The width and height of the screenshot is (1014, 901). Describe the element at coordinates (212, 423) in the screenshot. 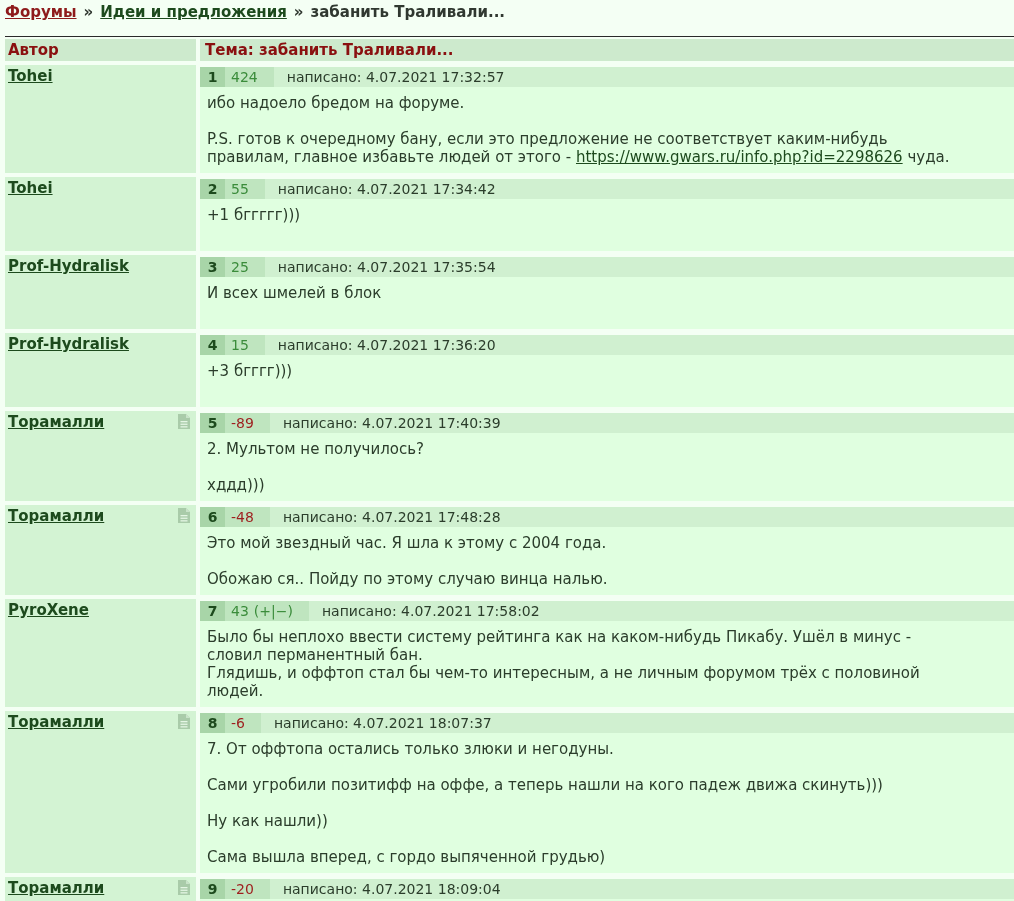

I see `post-number: 5` at that location.